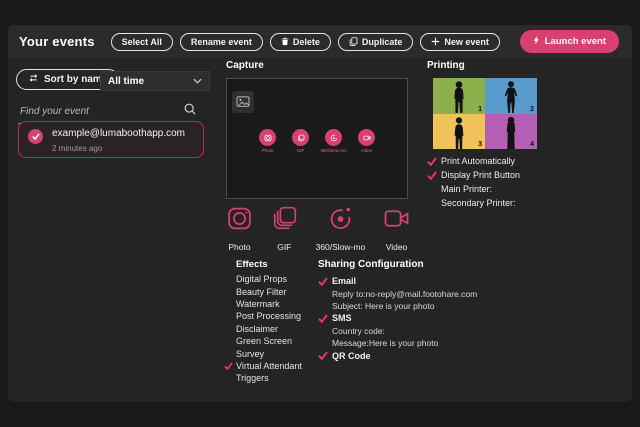 This screenshot has height=427, width=640. What do you see at coordinates (478, 161) in the screenshot?
I see `print-automatically-label: Print Automatically` at bounding box center [478, 161].